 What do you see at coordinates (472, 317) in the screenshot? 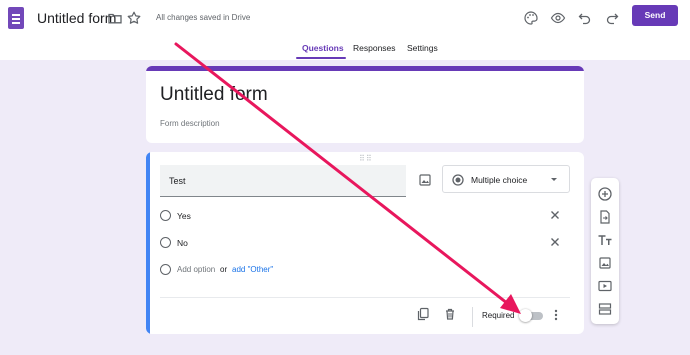
I see `footer-vertical-divider` at bounding box center [472, 317].